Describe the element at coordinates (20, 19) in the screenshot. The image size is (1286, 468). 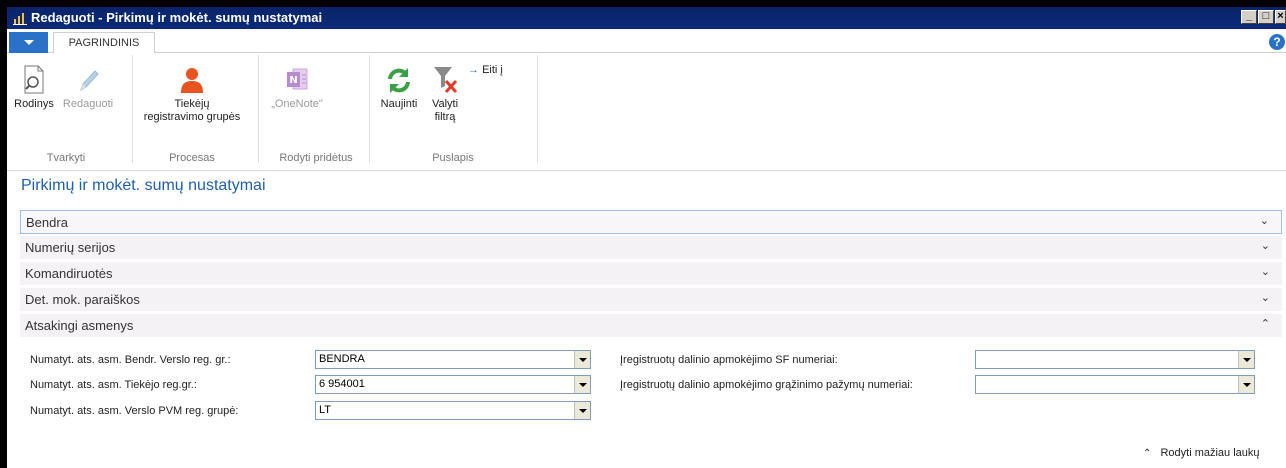
I see `app-icon` at that location.